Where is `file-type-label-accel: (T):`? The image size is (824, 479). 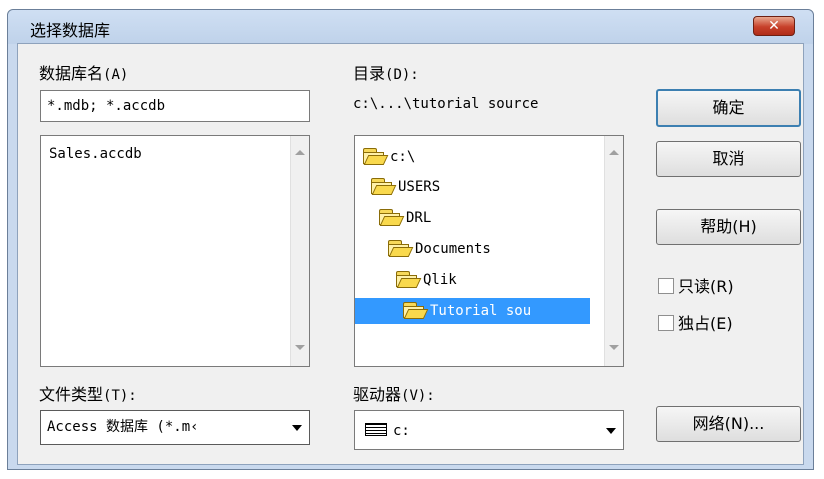
file-type-label-accel: (T): is located at coordinates (120, 396).